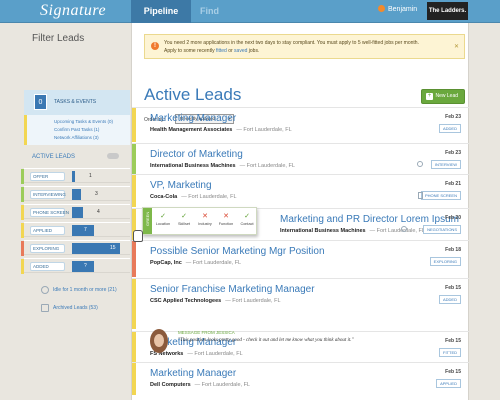 The width and height of the screenshot is (500, 400). I want to click on status-badge: INTERVIEW, so click(445, 164).